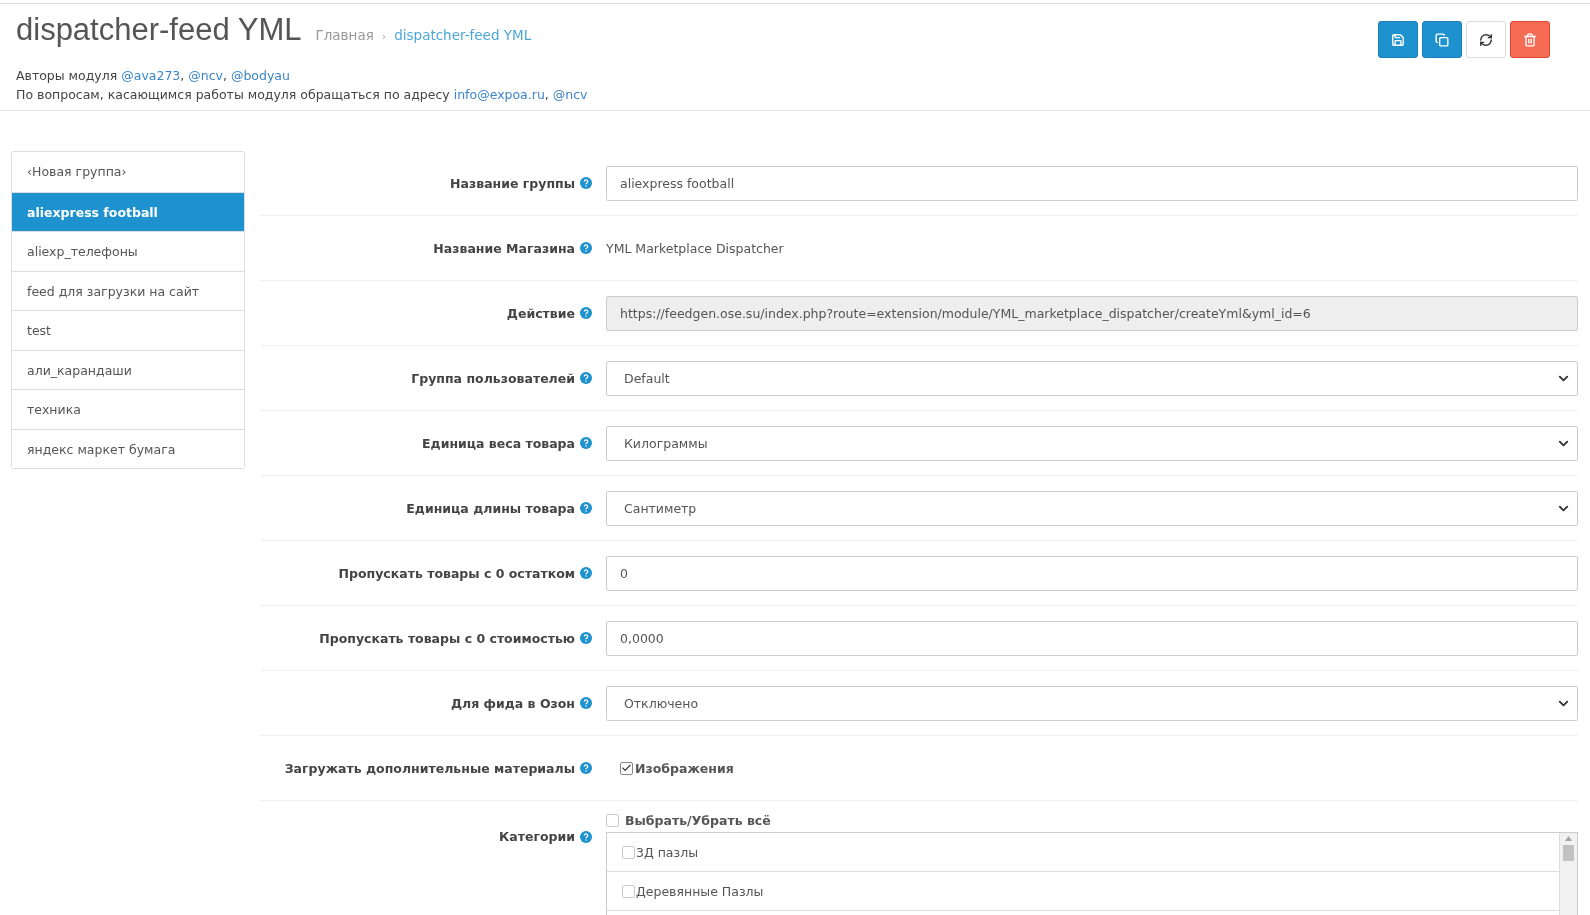  What do you see at coordinates (159, 30) in the screenshot?
I see `page-title: dispatcher-feed YML` at bounding box center [159, 30].